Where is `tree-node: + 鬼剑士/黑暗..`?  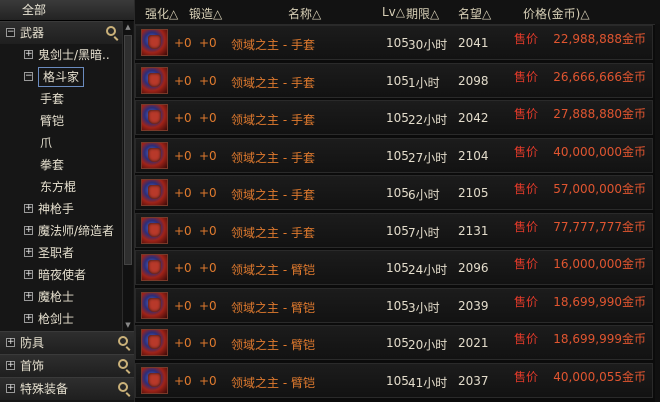
tree-node: + 鬼剑士/黑暗.. is located at coordinates (61, 55).